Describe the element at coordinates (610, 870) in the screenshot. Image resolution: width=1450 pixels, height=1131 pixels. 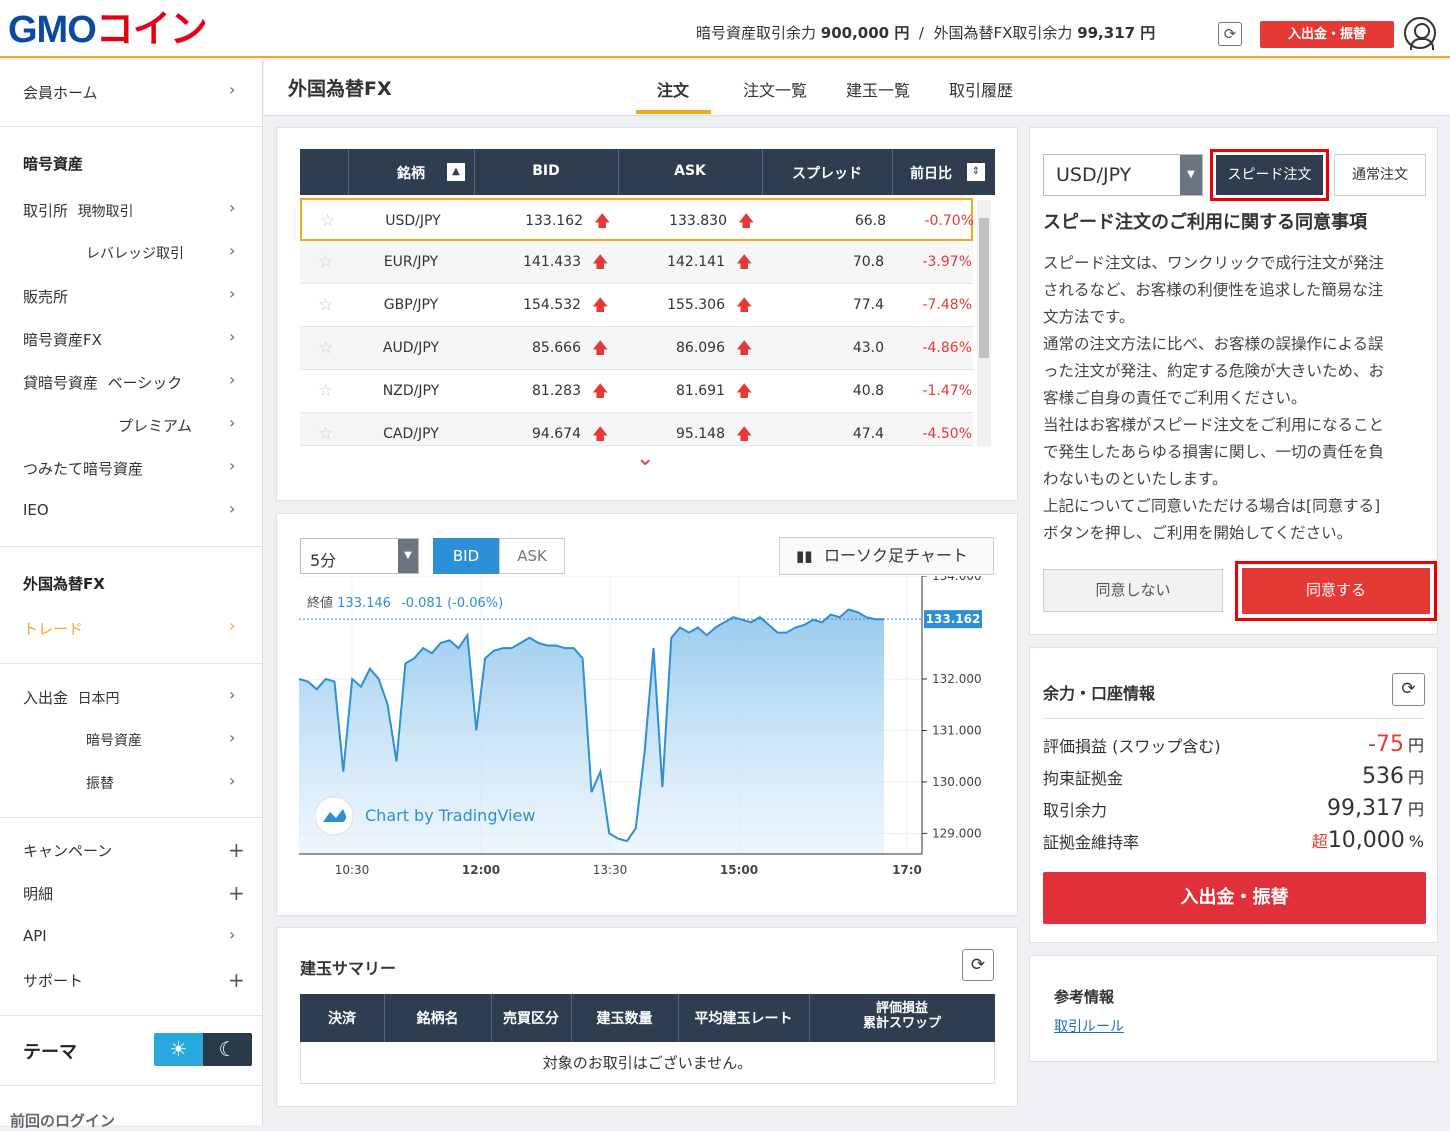
I see `x-tick-label: 13:30` at that location.